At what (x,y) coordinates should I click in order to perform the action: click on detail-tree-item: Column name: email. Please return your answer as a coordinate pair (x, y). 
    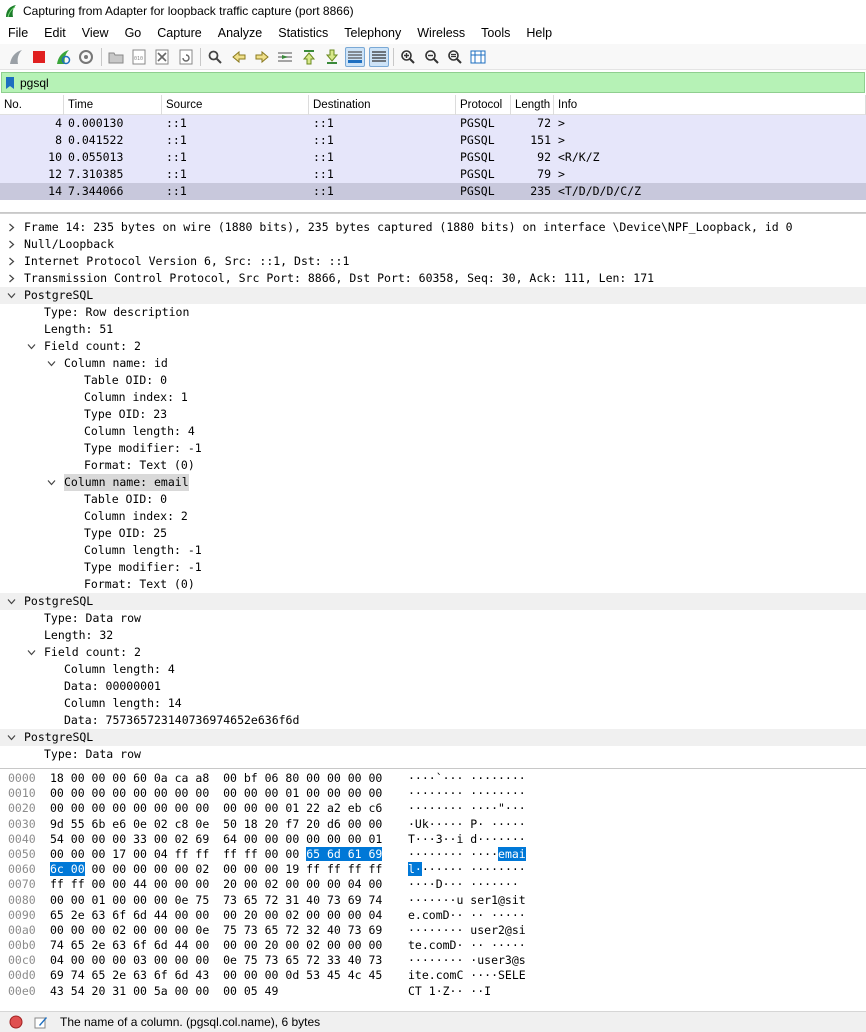
    Looking at the image, I should click on (433, 482).